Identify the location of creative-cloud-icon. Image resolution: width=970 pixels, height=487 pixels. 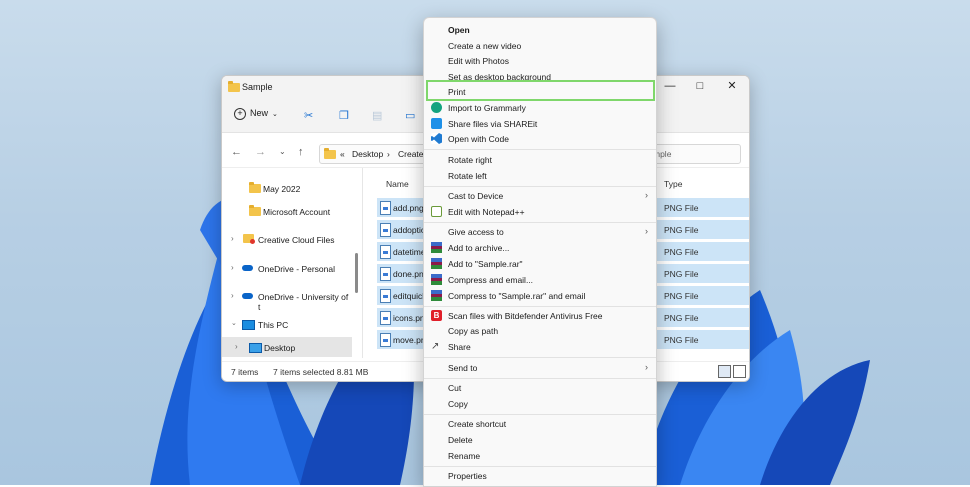
(249, 239).